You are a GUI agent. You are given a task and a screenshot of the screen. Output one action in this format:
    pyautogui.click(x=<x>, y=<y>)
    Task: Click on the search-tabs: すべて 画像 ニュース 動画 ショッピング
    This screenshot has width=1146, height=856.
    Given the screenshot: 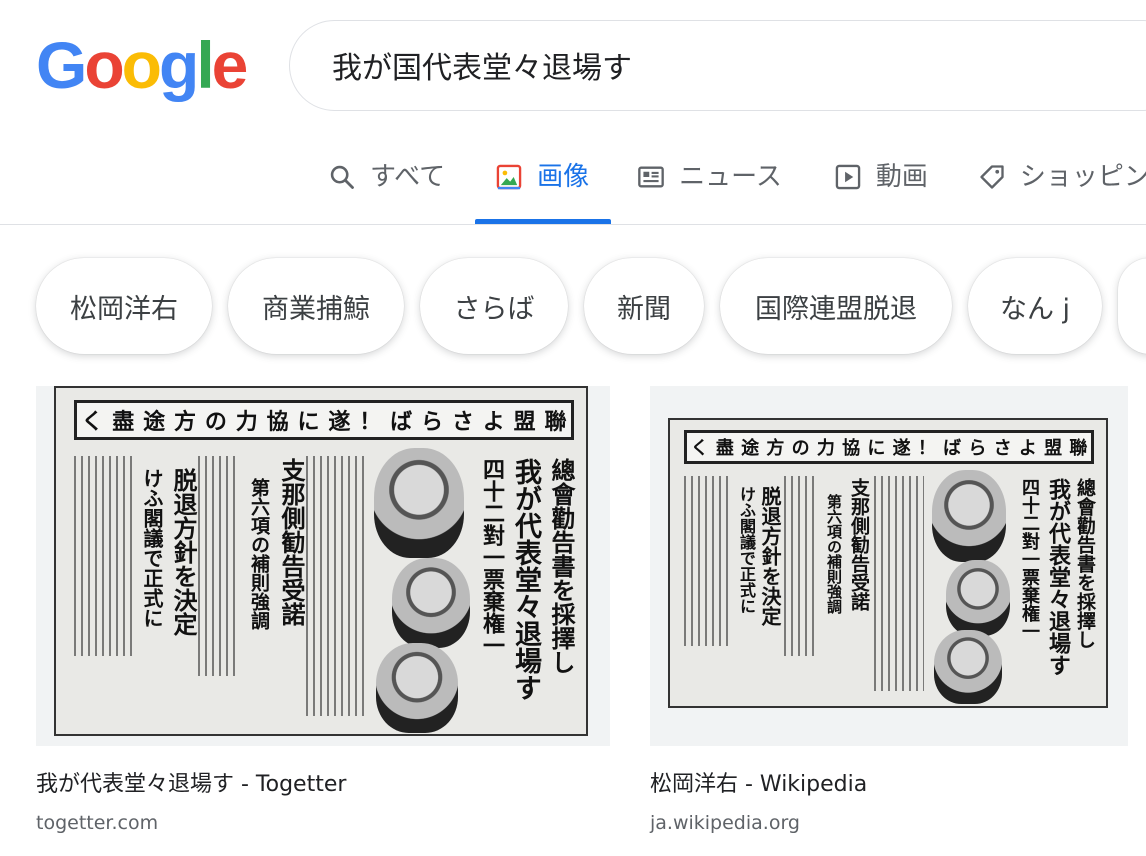 What is the action you would take?
    pyautogui.click(x=737, y=187)
    